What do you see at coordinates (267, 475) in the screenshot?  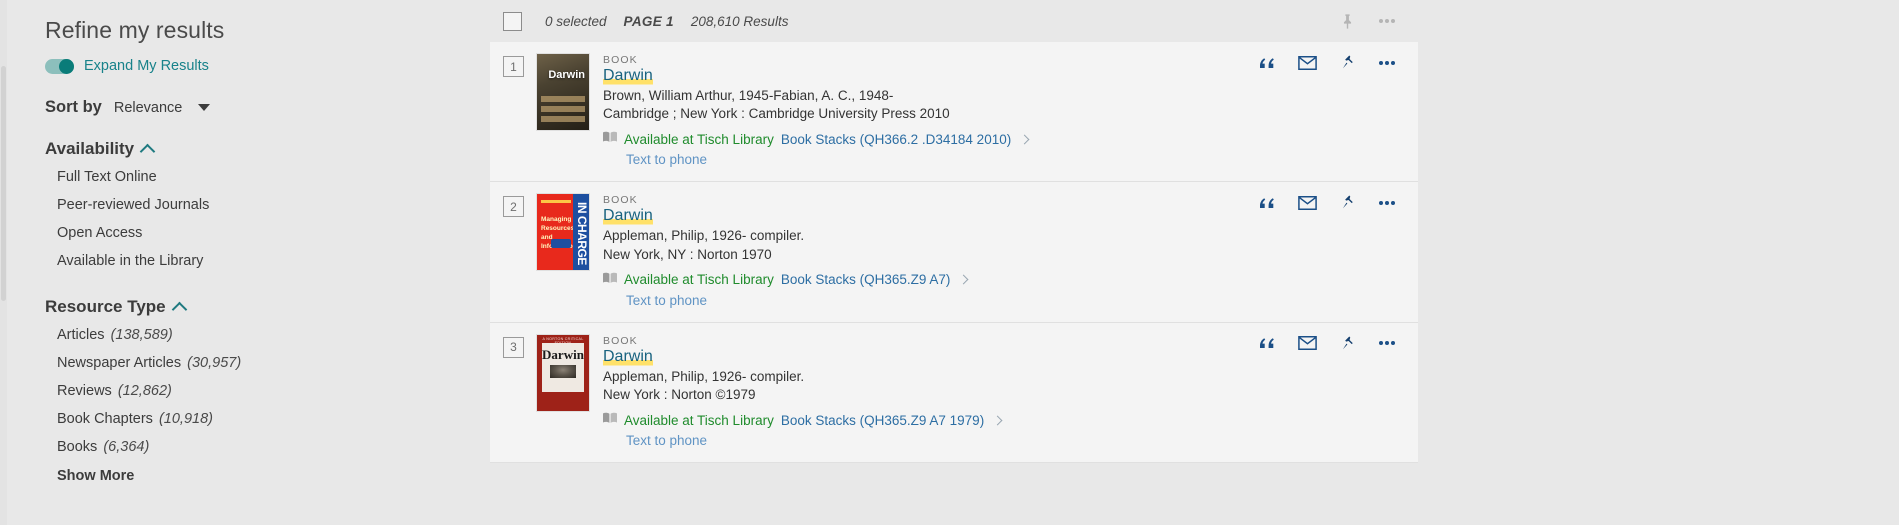 I see `show-more-button: Show More` at bounding box center [267, 475].